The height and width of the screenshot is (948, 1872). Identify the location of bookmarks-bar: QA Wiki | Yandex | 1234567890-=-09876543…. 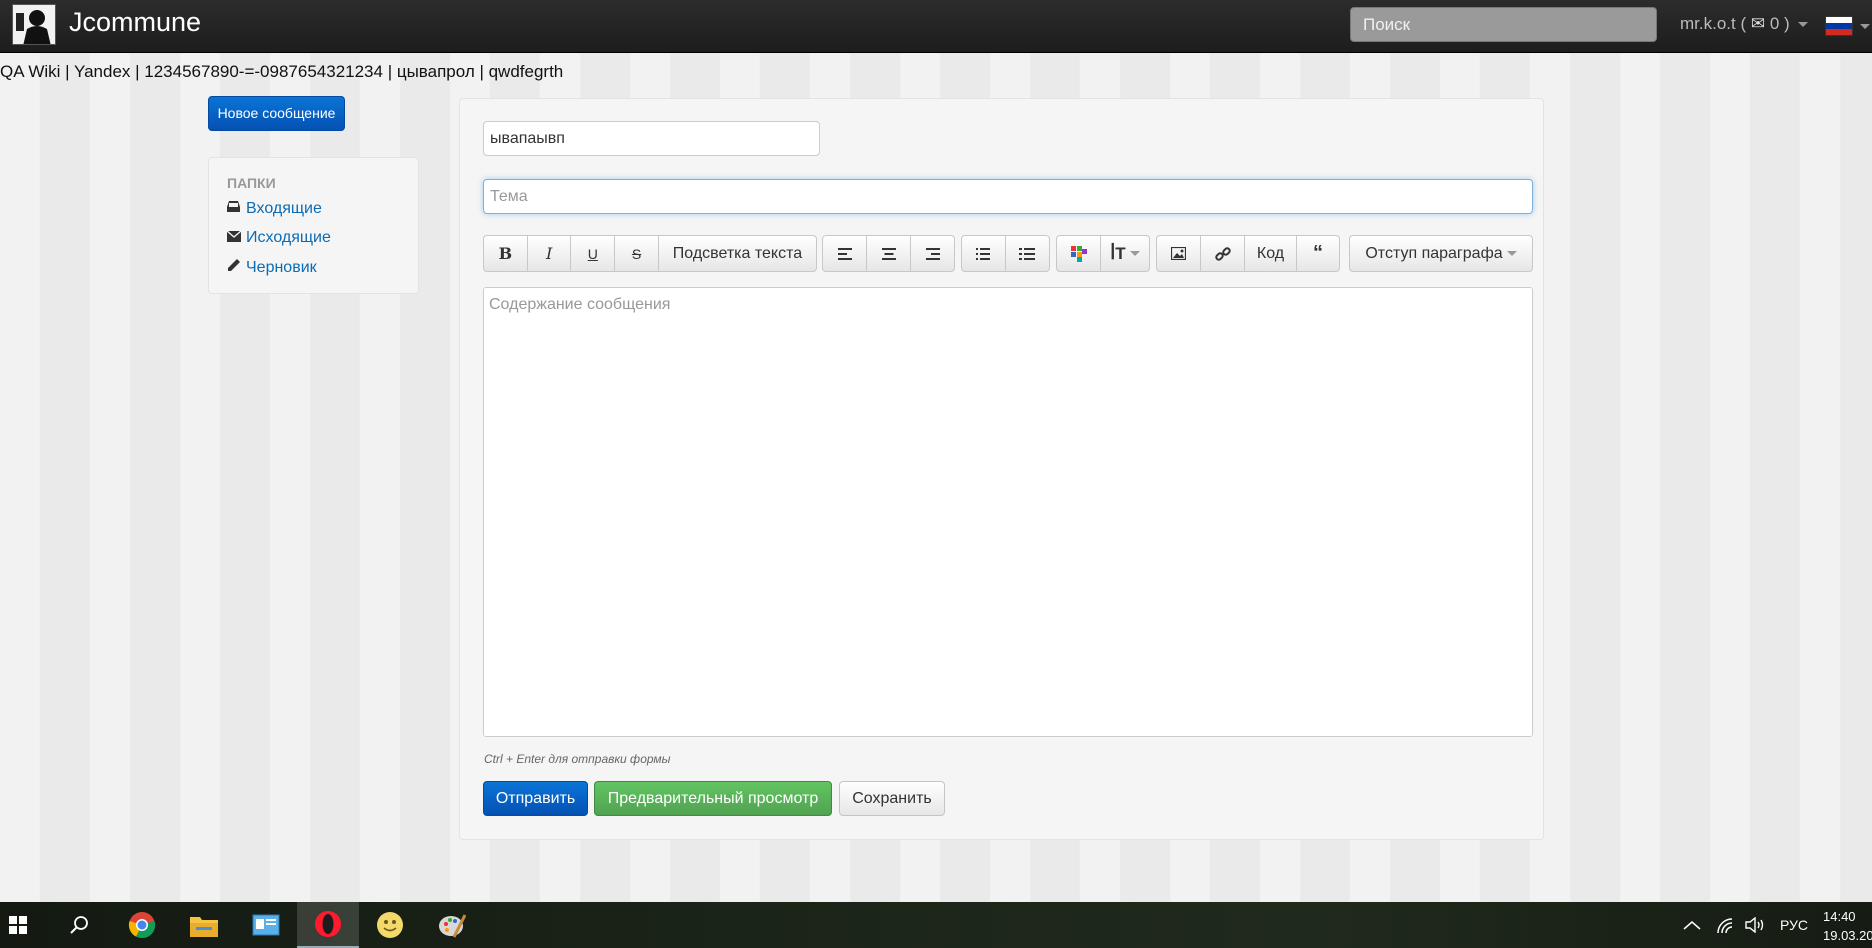
(281, 72).